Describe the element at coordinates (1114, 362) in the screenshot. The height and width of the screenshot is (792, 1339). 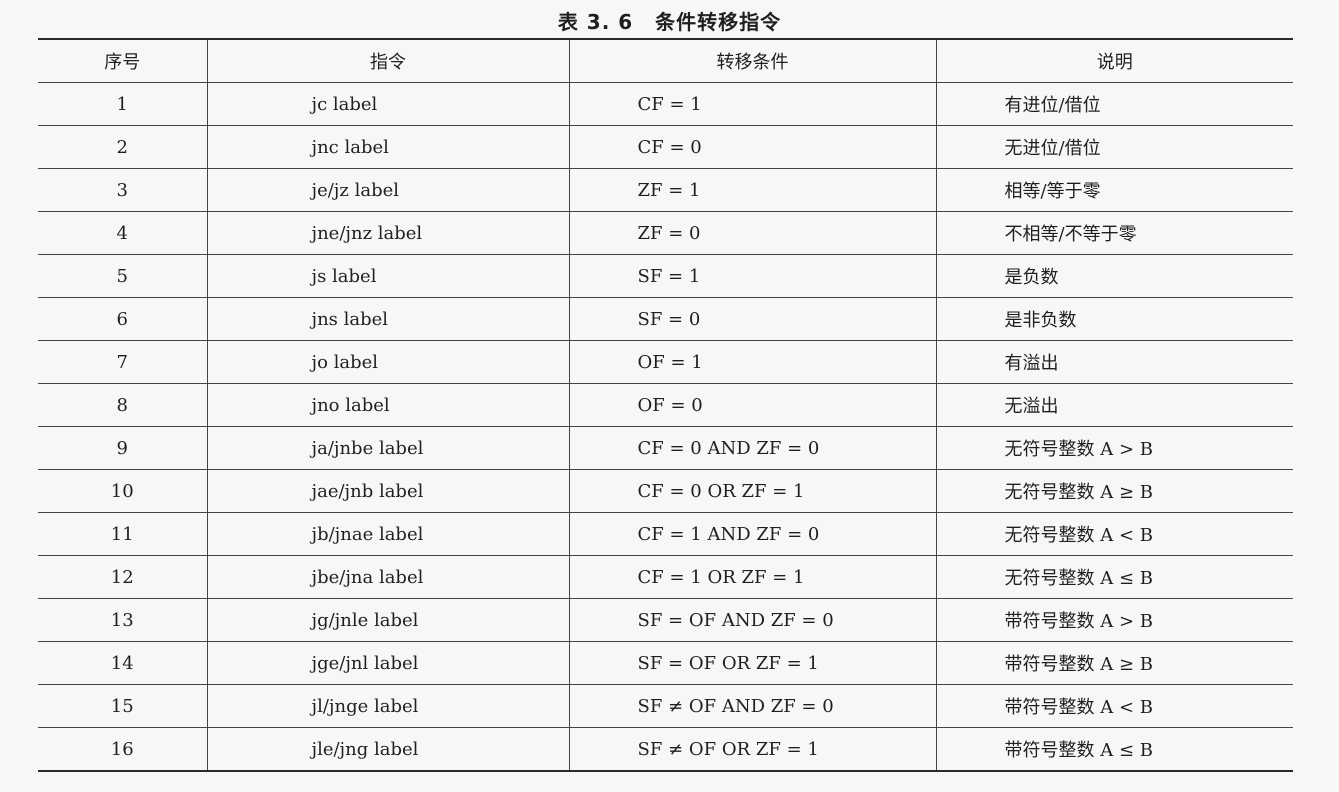
I see `cell-description: 有溢出` at that location.